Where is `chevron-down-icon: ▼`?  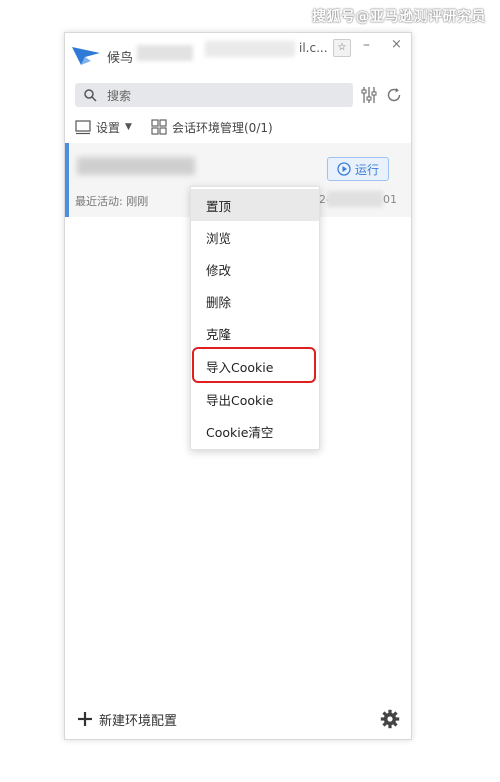
chevron-down-icon: ▼ is located at coordinates (128, 127).